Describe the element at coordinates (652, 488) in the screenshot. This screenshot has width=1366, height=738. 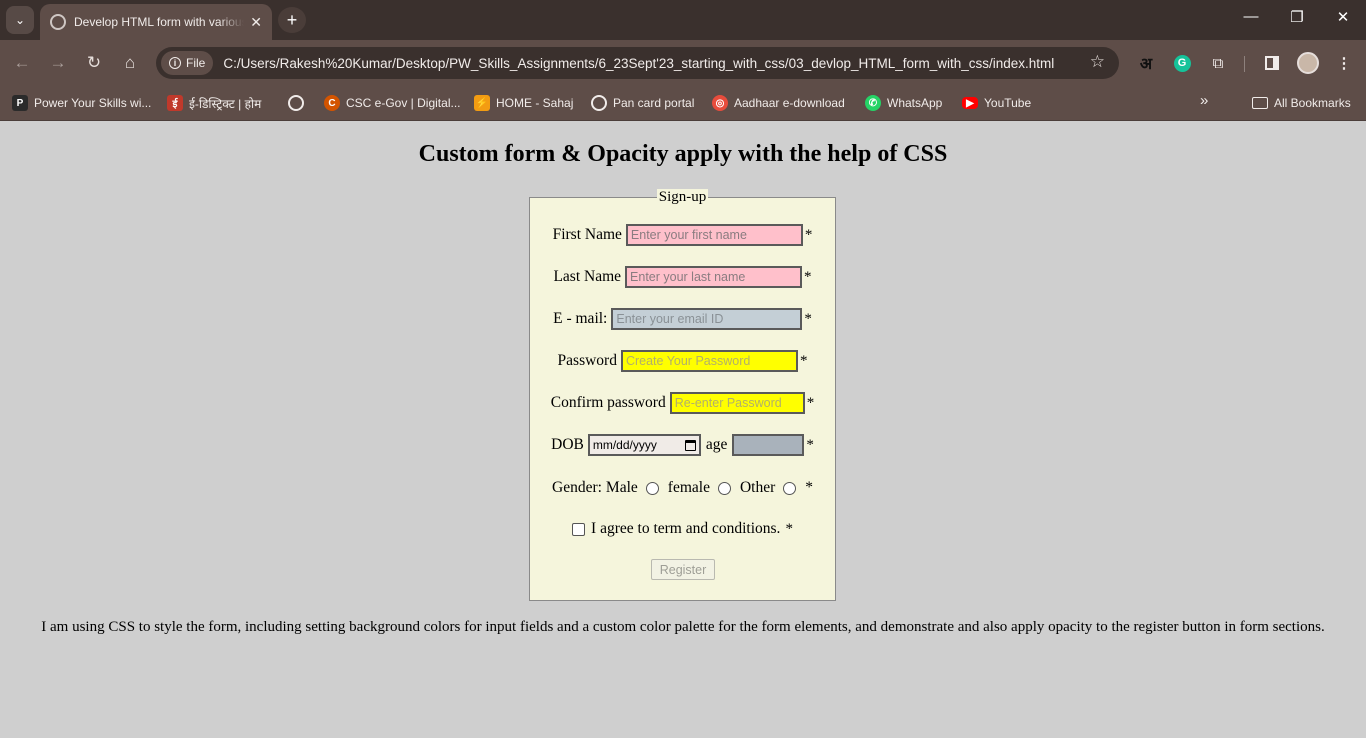
I see `male-radio` at that location.